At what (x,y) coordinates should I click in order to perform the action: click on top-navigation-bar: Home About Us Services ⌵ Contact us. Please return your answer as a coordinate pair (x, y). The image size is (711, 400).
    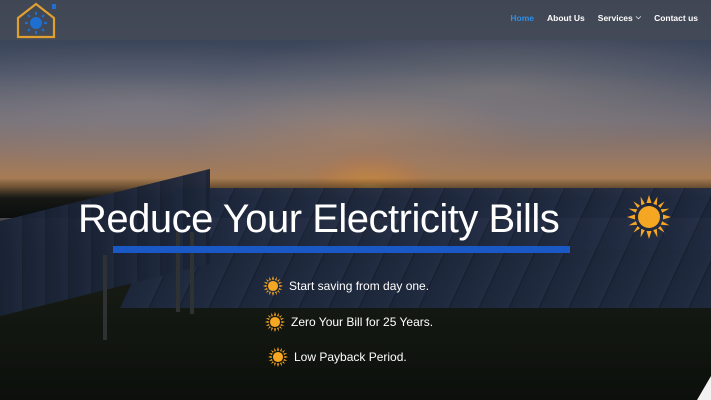
    Looking at the image, I should click on (355, 20).